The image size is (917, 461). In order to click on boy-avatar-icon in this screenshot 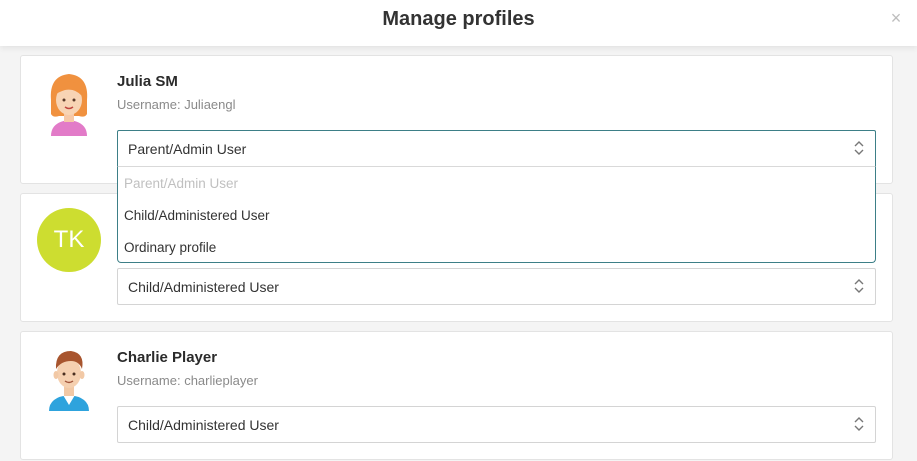, I will do `click(69, 379)`.